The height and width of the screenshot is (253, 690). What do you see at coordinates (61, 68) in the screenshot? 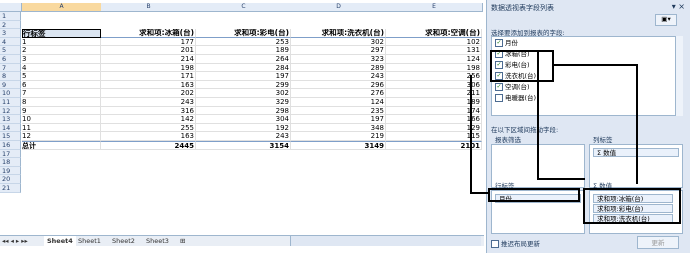
I see `row-label-cell: 4` at bounding box center [61, 68].